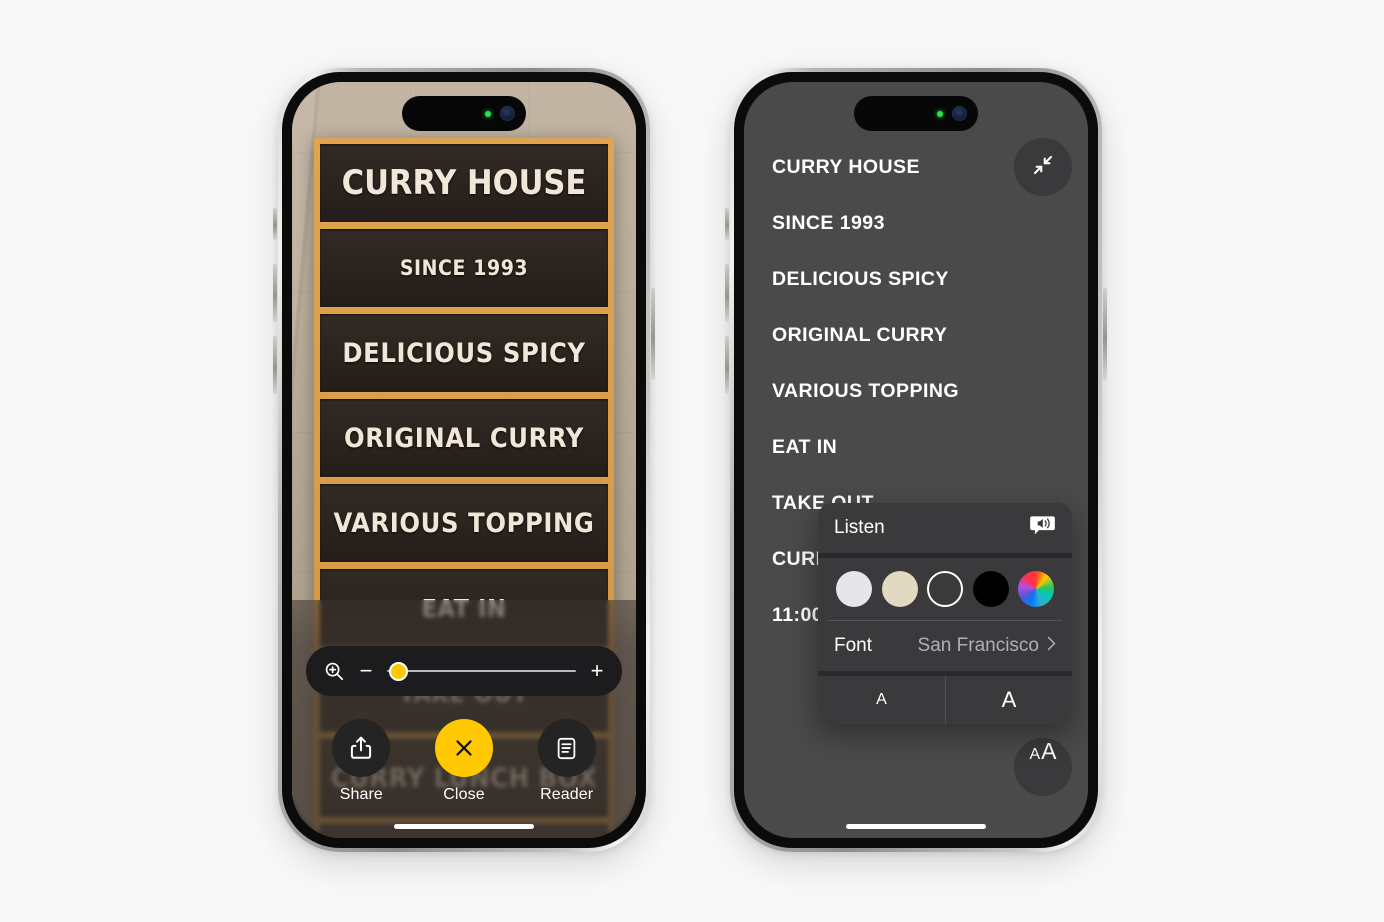 The width and height of the screenshot is (1384, 922). Describe the element at coordinates (1051, 646) in the screenshot. I see `chevron-right-icon` at that location.